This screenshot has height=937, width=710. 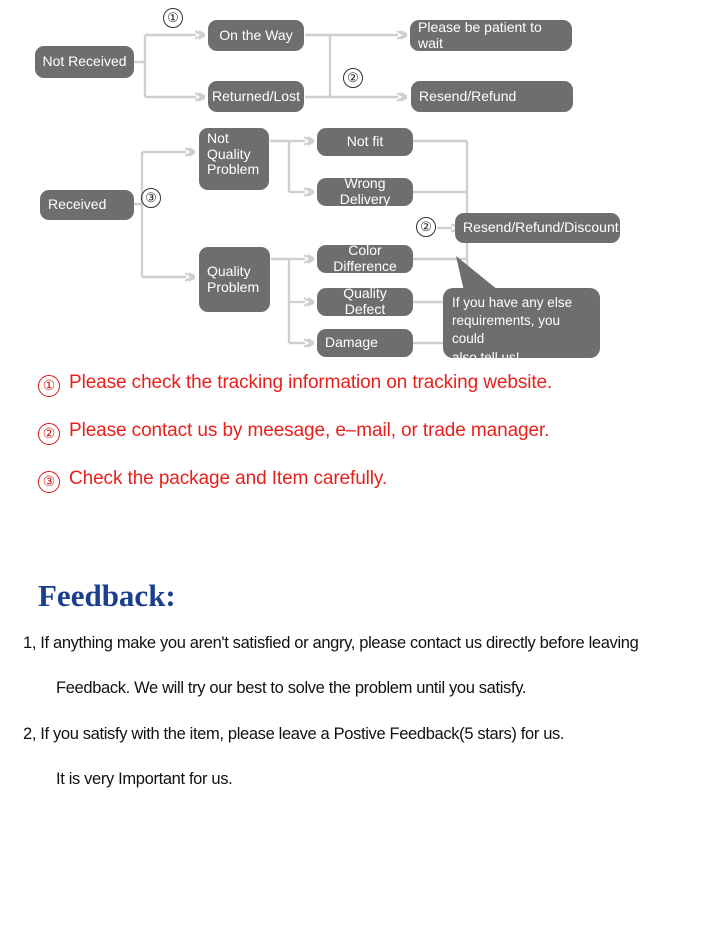 I want to click on node-wrong-delivery: Wrong Delivery, so click(x=365, y=191).